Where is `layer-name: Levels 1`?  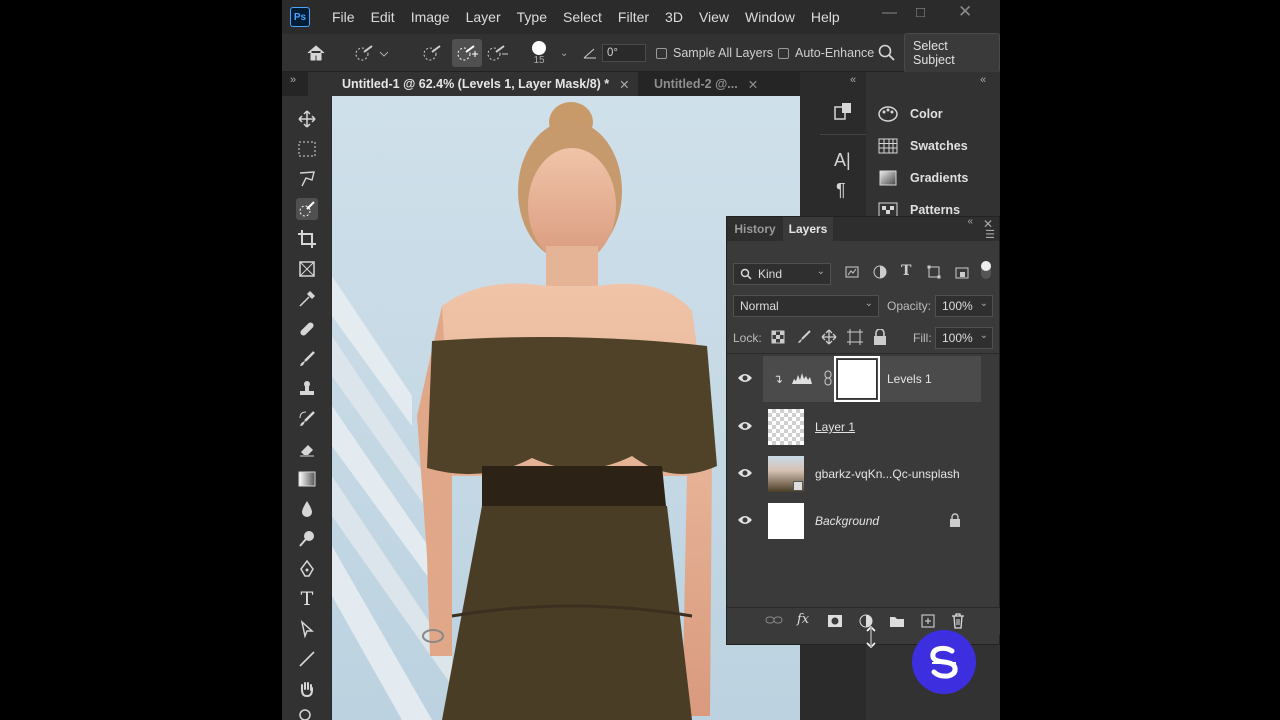
layer-name: Levels 1 is located at coordinates (909, 379).